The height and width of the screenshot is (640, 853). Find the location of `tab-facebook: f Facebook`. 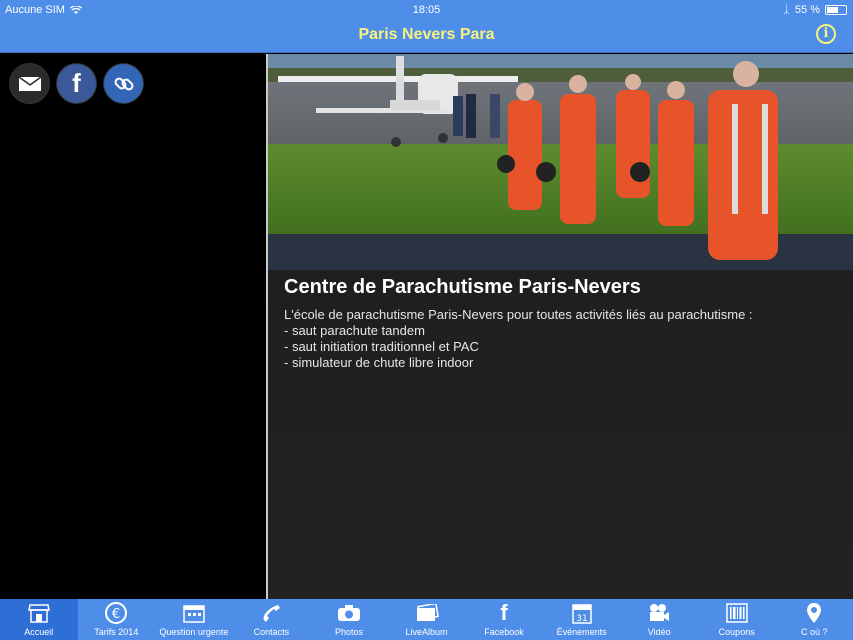

tab-facebook: f Facebook is located at coordinates (504, 619).